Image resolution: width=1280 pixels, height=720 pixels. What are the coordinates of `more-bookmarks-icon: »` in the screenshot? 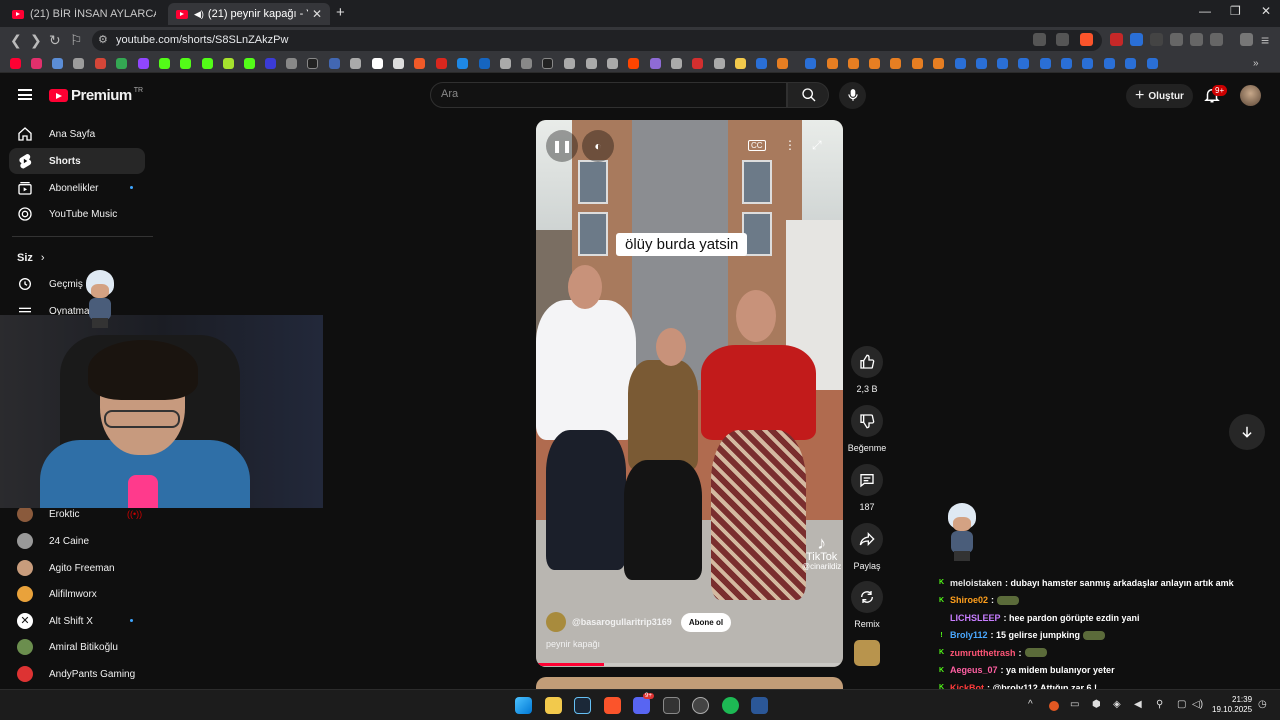 It's located at (1258, 63).